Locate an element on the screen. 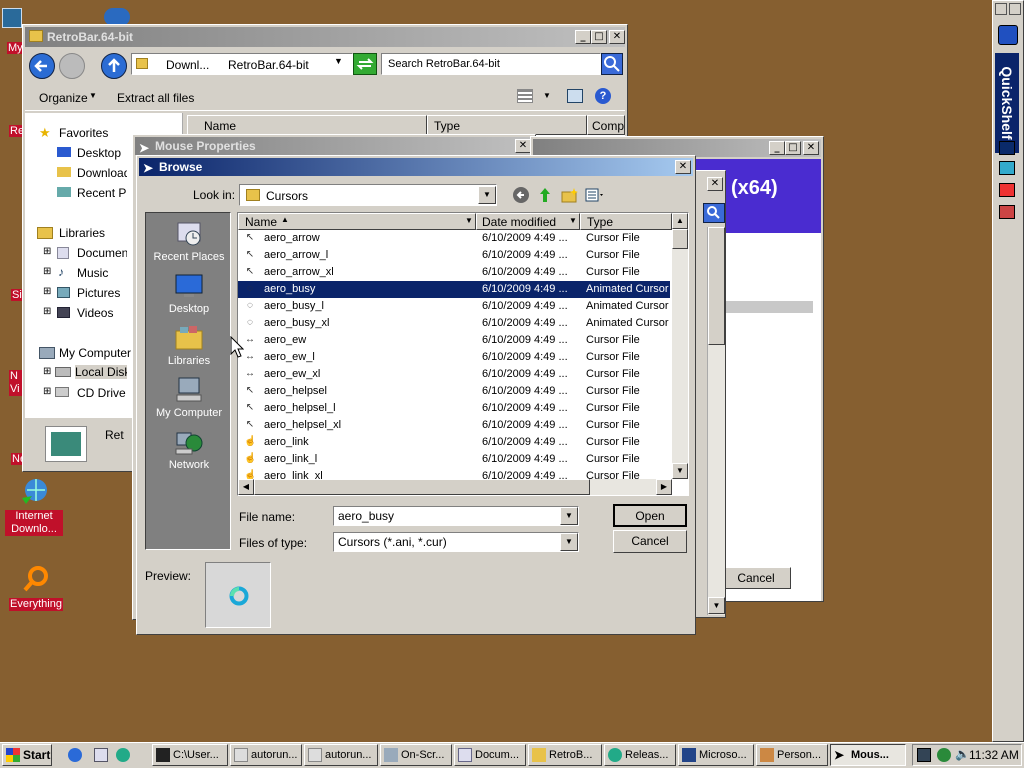 The image size is (1024, 768). search-button is located at coordinates (714, 213).